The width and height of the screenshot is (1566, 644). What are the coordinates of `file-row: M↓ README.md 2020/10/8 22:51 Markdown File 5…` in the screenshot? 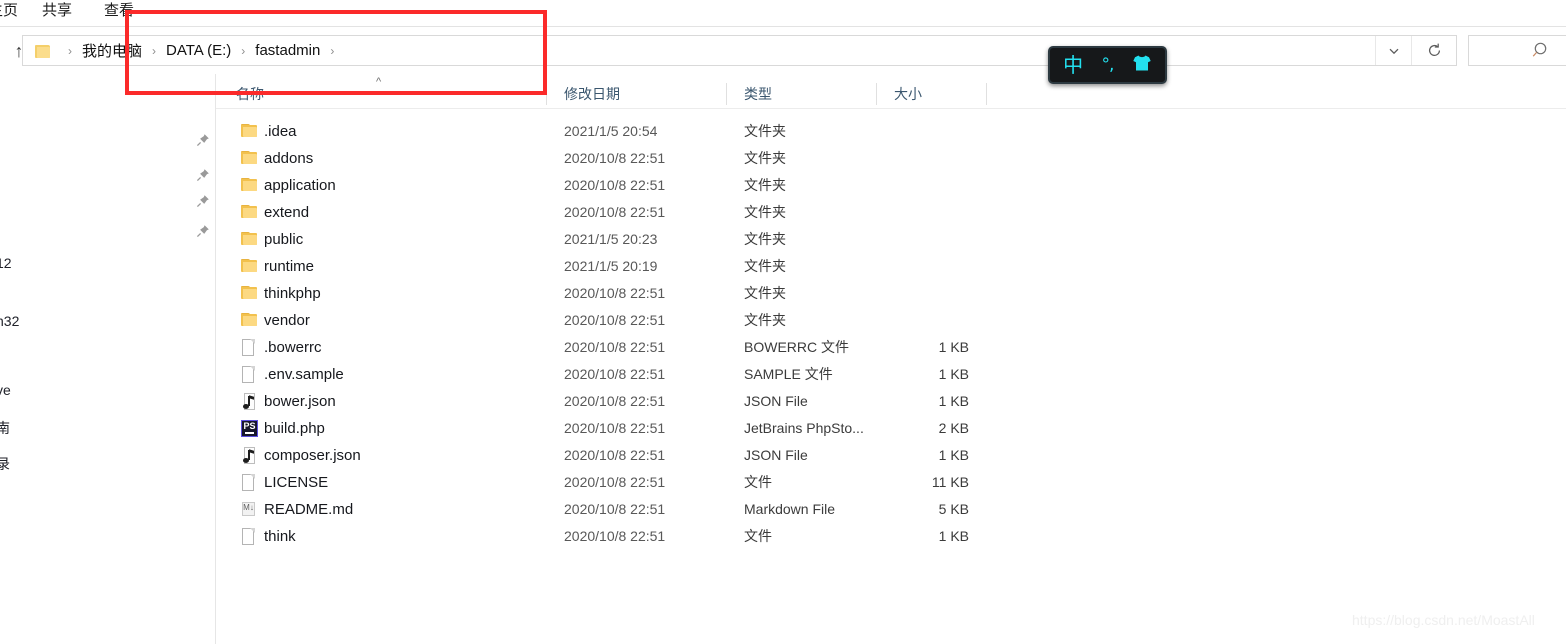 It's located at (891, 509).